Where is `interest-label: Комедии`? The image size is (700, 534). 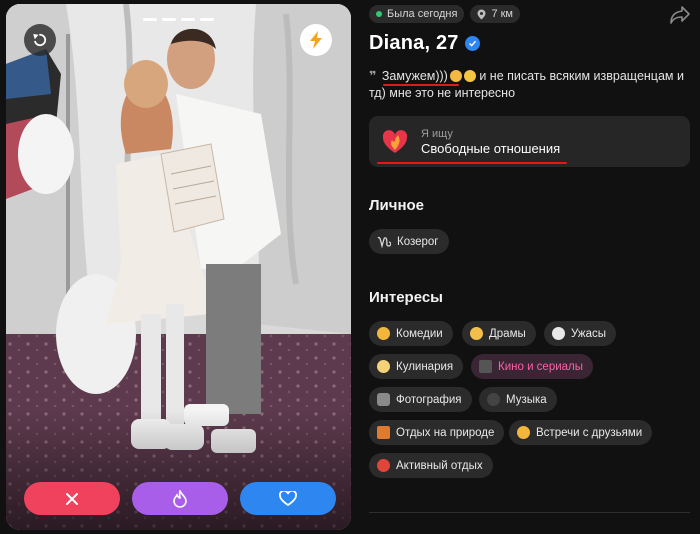 interest-label: Комедии is located at coordinates (419, 333).